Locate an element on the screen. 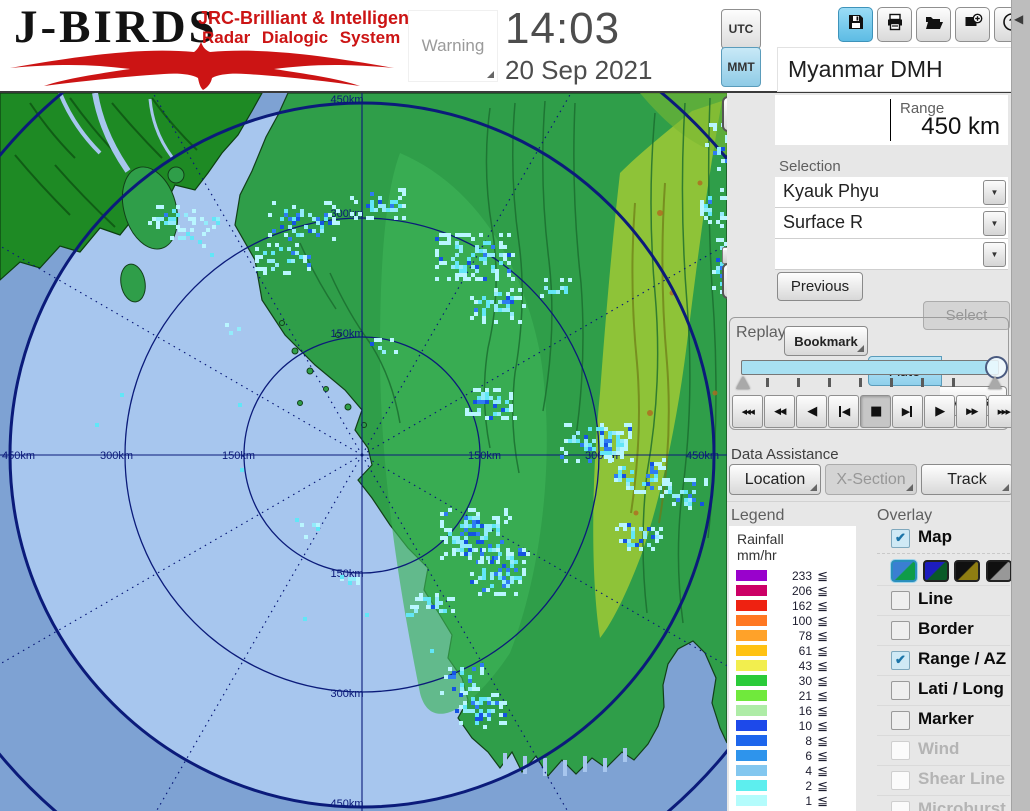 The height and width of the screenshot is (811, 1030). open-folder-button is located at coordinates (933, 24).